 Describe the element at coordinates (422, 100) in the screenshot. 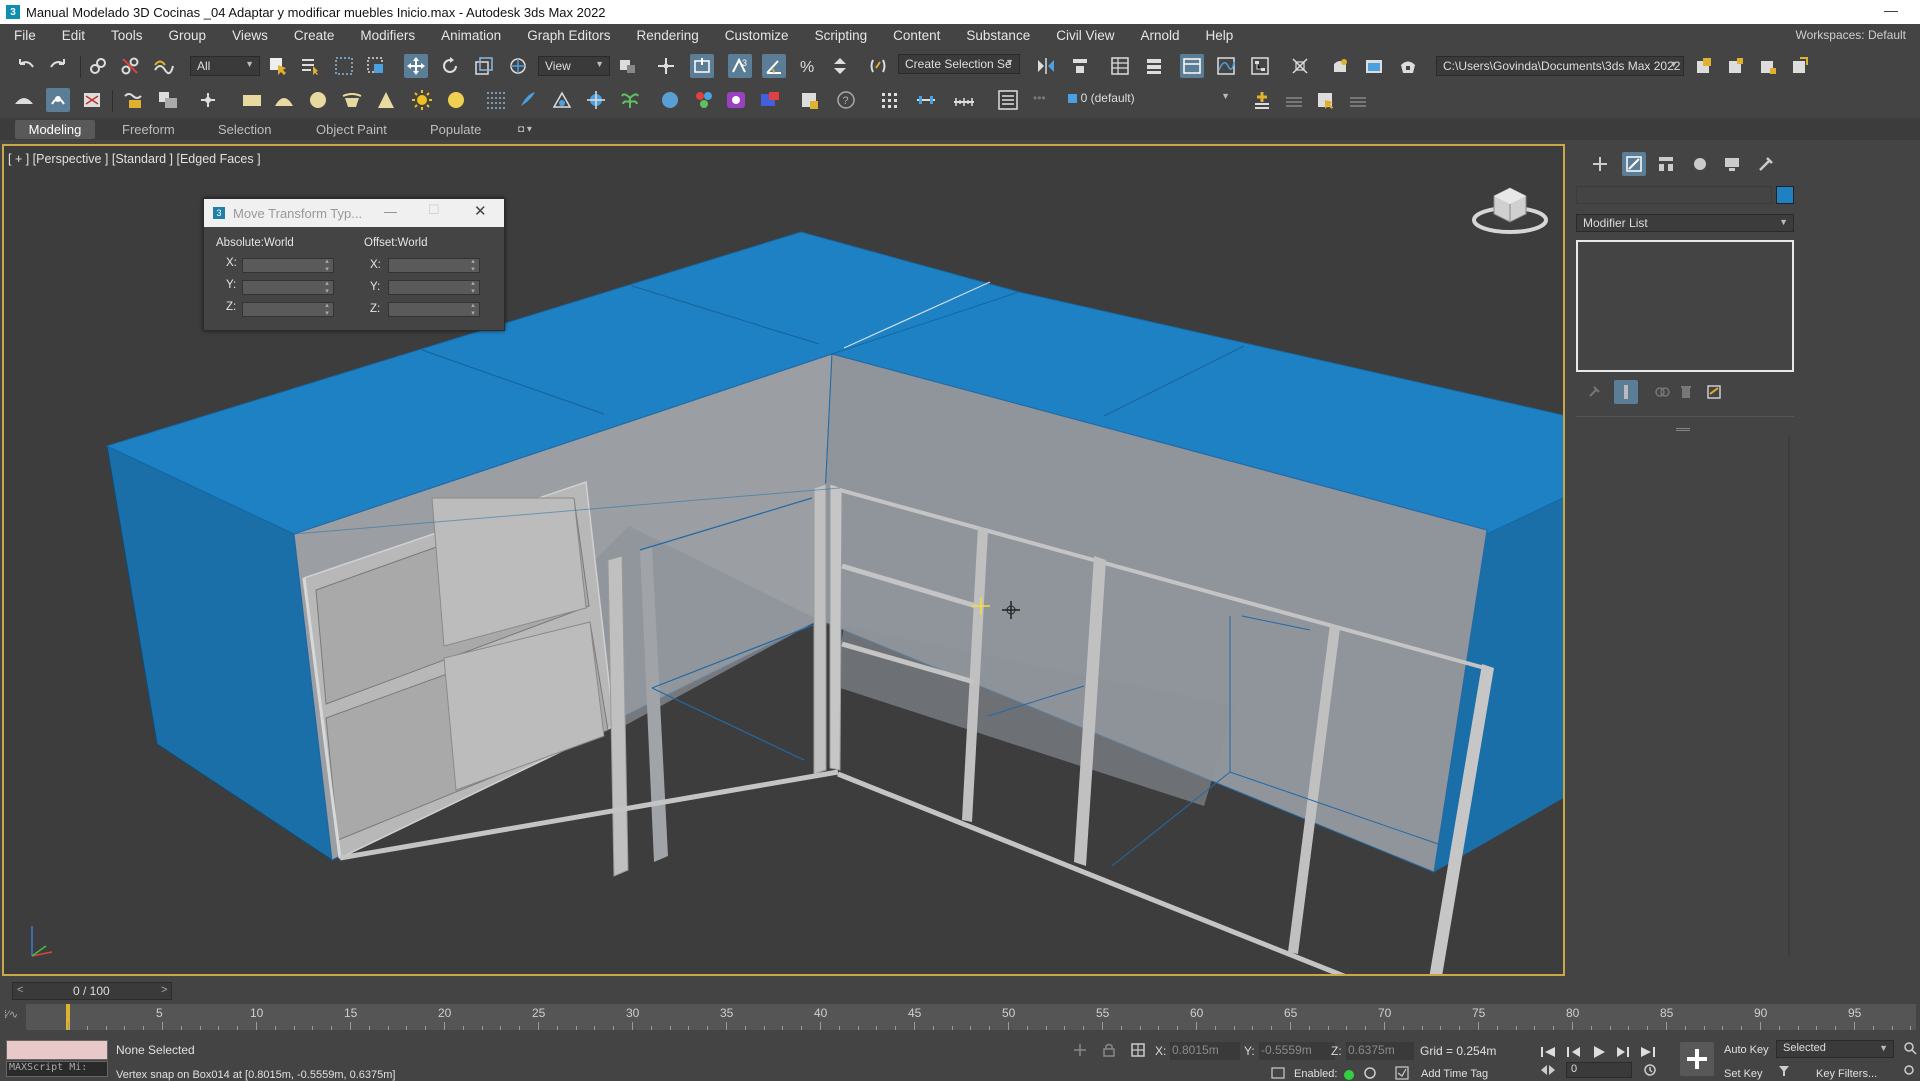

I see `light-icon` at that location.